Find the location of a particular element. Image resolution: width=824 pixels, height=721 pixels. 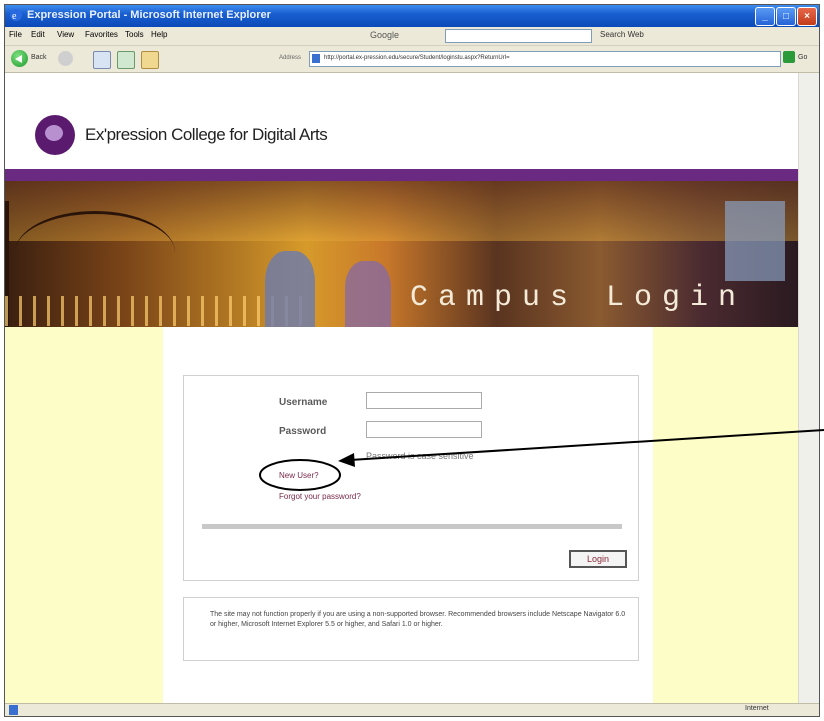

banner-city-lights is located at coordinates (155, 311).